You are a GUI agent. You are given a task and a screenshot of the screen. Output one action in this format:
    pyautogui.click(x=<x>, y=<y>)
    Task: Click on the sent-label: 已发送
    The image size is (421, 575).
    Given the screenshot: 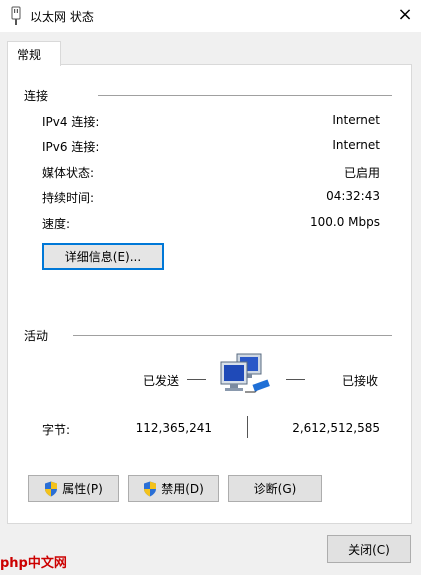 What is the action you would take?
    pyautogui.click(x=161, y=381)
    